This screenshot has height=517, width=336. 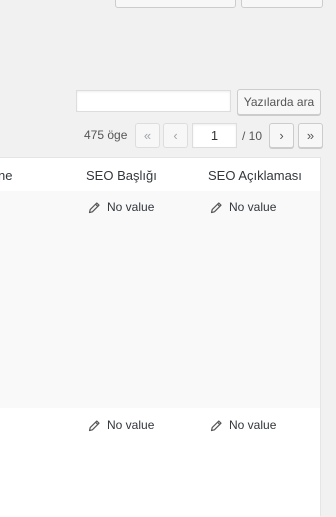 What do you see at coordinates (310, 135) in the screenshot?
I see `last-page-button: »` at bounding box center [310, 135].